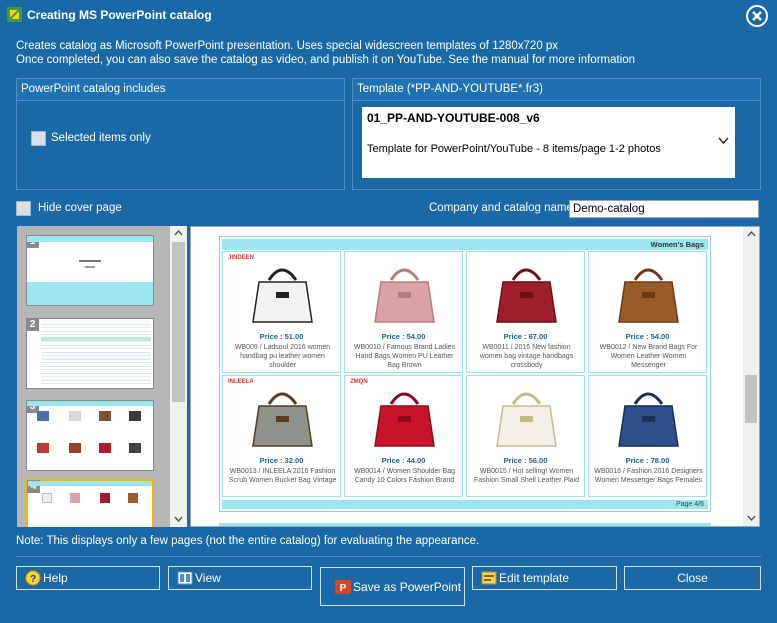 The image size is (777, 623). I want to click on thumbnail-number: 2, so click(32, 324).